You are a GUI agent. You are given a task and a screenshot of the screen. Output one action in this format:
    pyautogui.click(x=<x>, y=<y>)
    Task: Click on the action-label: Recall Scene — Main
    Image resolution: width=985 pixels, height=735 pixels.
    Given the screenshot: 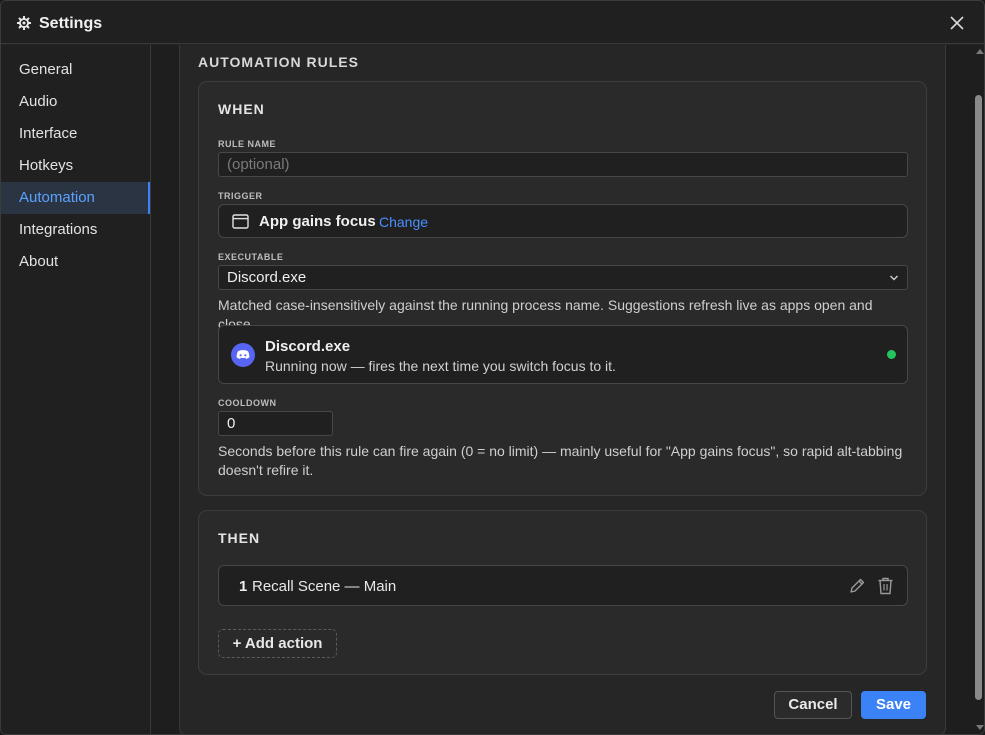 What is the action you would take?
    pyautogui.click(x=324, y=586)
    